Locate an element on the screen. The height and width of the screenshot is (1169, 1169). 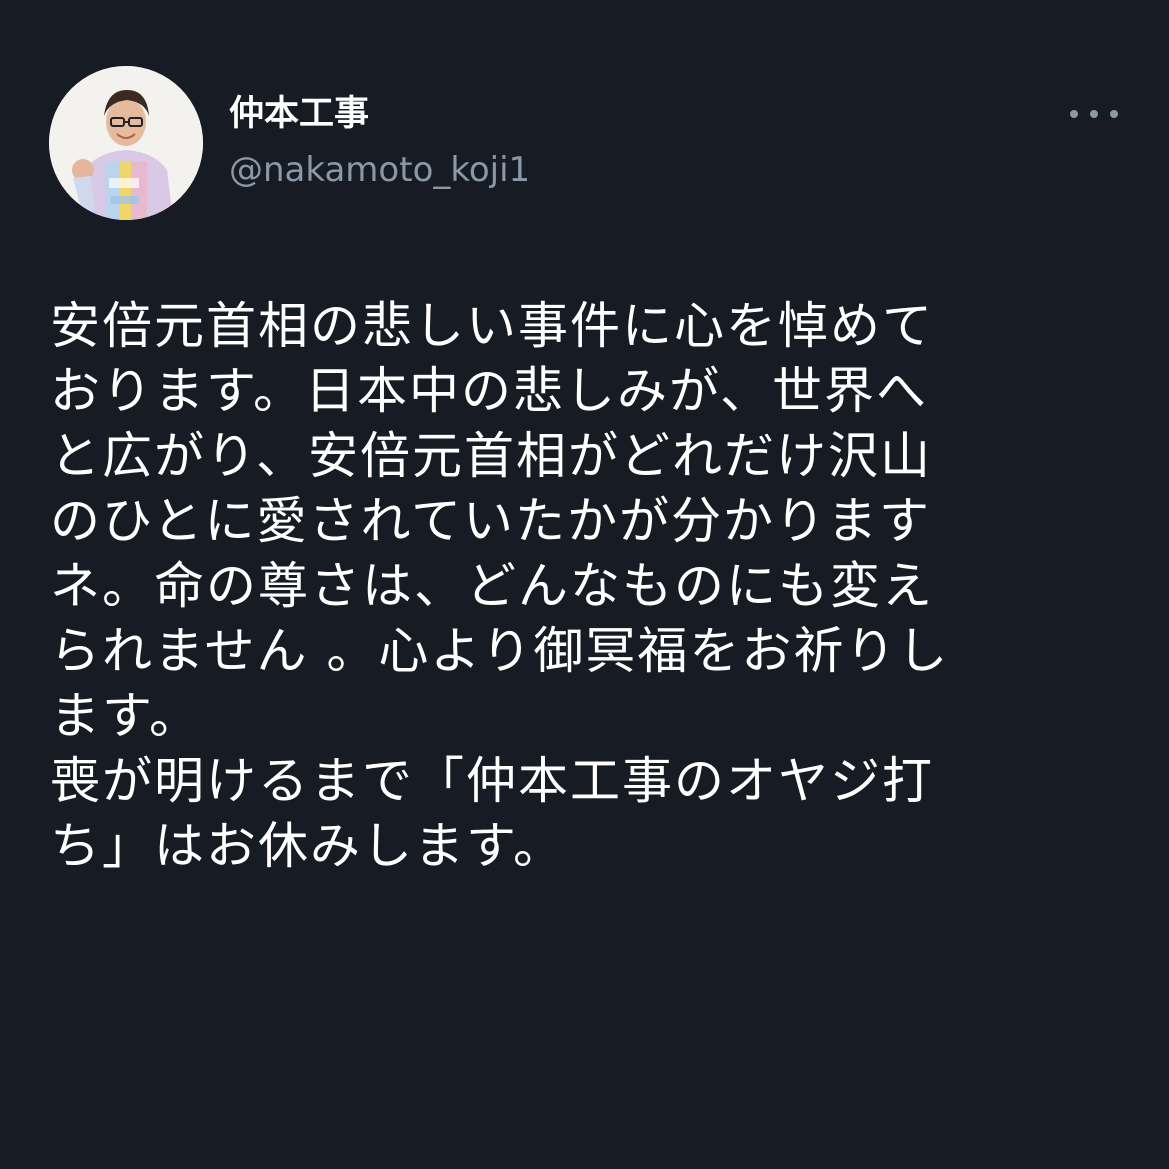
author-display-name: 仲本工事 is located at coordinates (379, 114).